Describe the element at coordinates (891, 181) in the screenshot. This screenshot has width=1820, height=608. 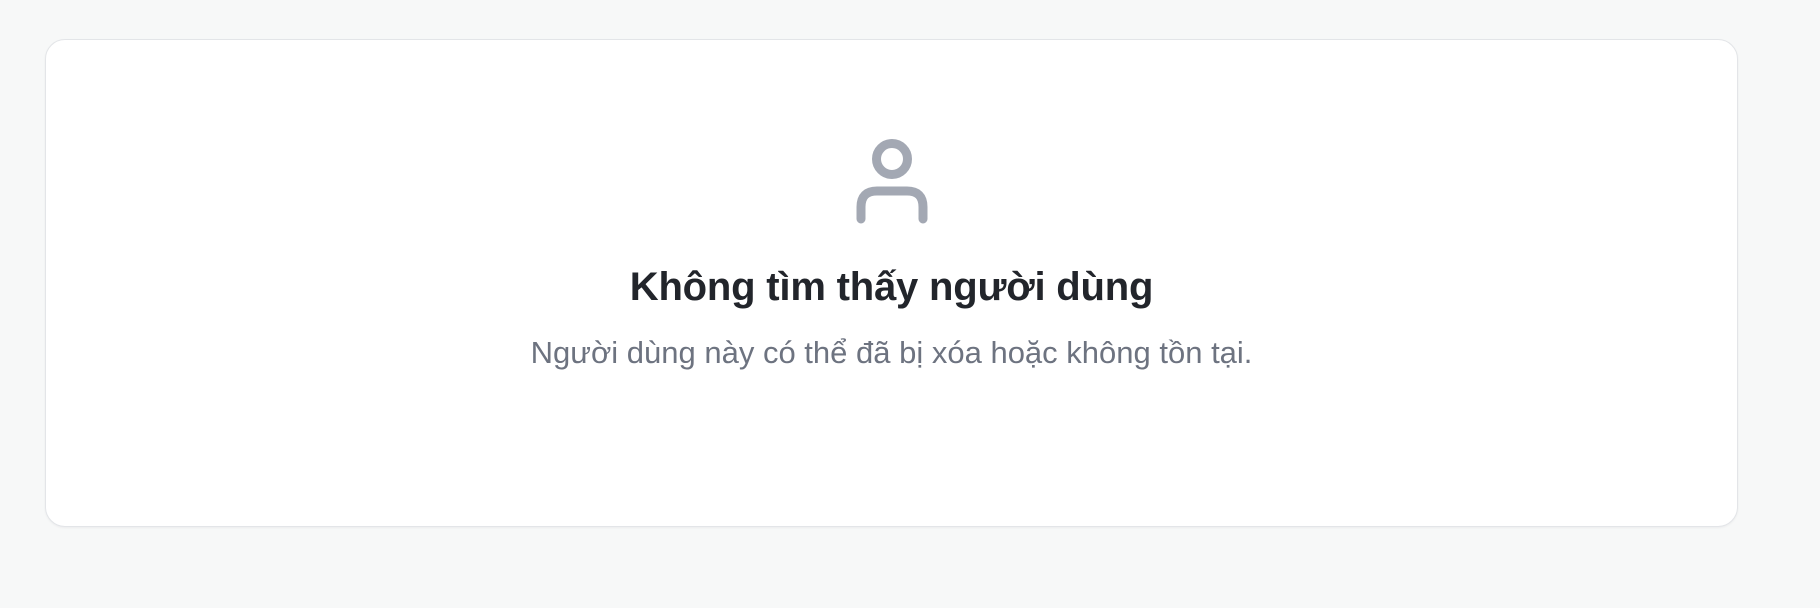
I see `user-icon` at that location.